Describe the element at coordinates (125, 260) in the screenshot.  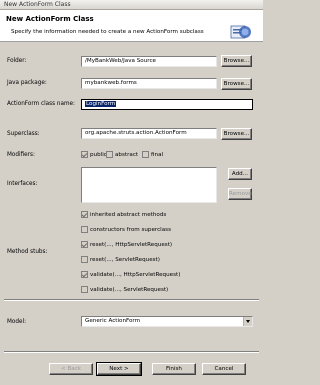
I see `stub-reset-servlet-label: reset(..., ServletRequest)` at that location.